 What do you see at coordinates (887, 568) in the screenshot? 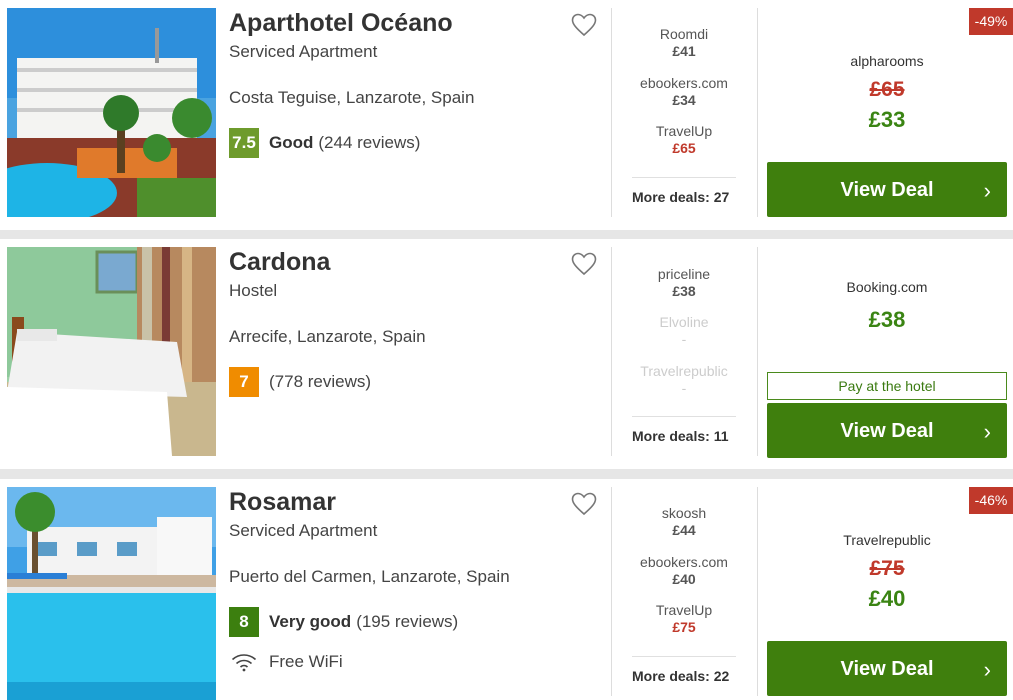
I see `old-price: £75` at bounding box center [887, 568].